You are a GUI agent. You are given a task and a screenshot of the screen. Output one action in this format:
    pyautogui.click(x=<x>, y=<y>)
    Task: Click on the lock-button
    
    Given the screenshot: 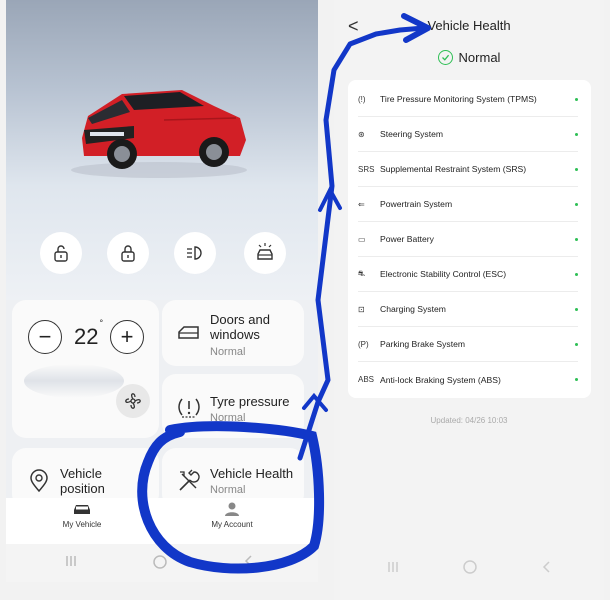 What is the action you would take?
    pyautogui.click(x=128, y=253)
    